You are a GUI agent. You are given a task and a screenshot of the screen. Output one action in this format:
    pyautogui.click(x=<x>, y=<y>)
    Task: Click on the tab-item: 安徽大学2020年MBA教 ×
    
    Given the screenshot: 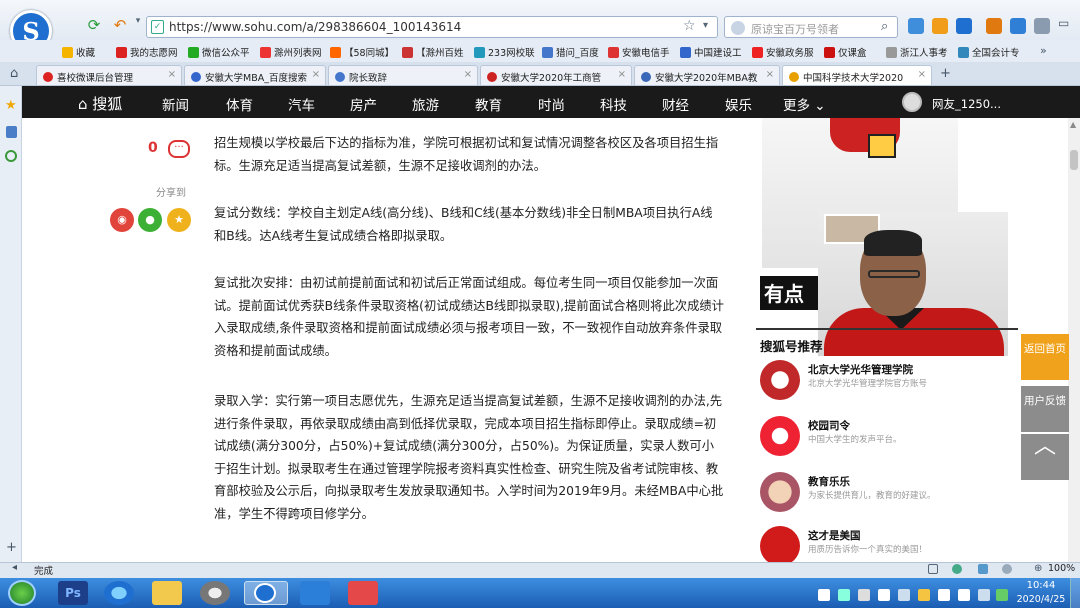 What is the action you would take?
    pyautogui.click(x=707, y=75)
    